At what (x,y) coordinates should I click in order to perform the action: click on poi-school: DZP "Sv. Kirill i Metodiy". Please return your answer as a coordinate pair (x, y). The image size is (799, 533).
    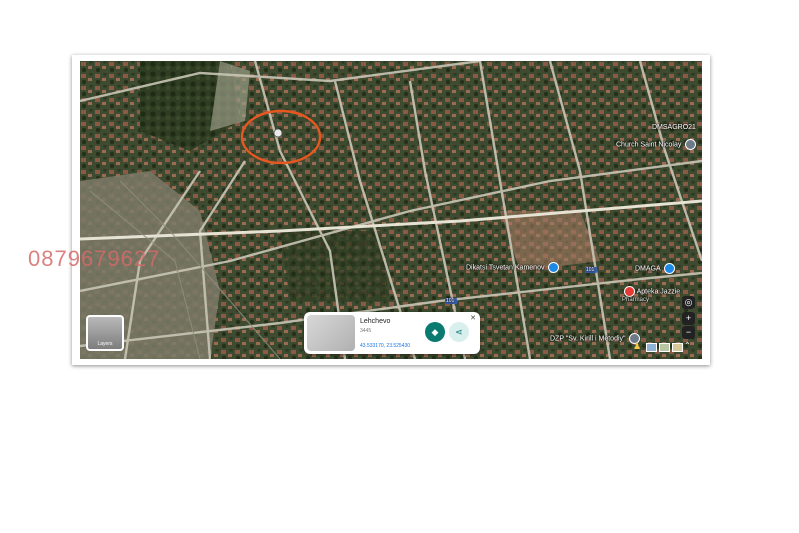
    Looking at the image, I should click on (595, 338).